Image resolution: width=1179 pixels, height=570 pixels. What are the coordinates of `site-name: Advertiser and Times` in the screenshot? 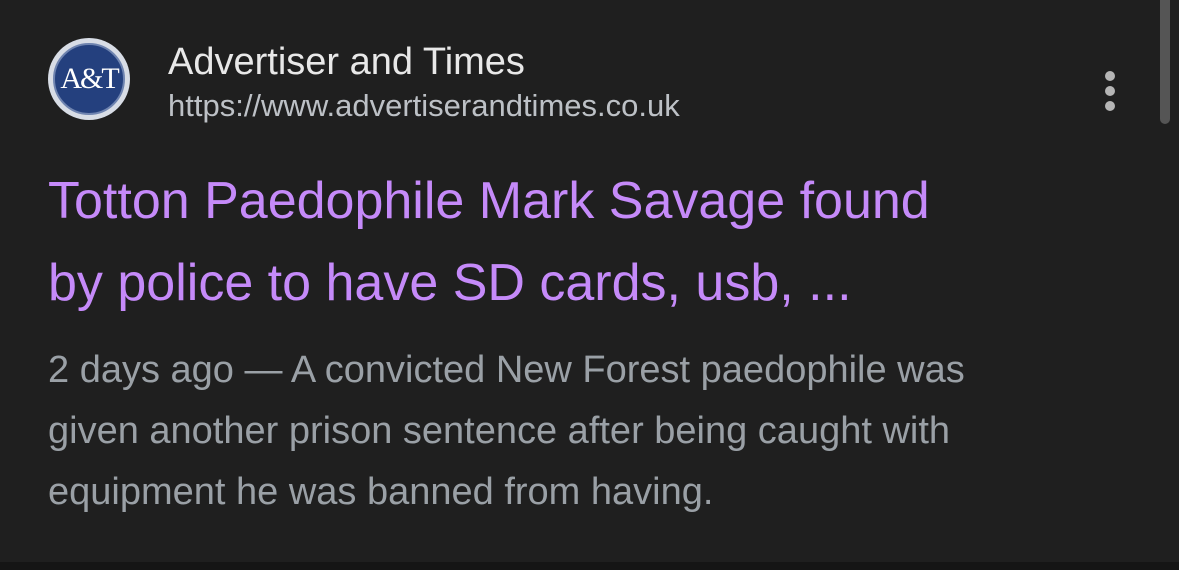 It's located at (346, 62).